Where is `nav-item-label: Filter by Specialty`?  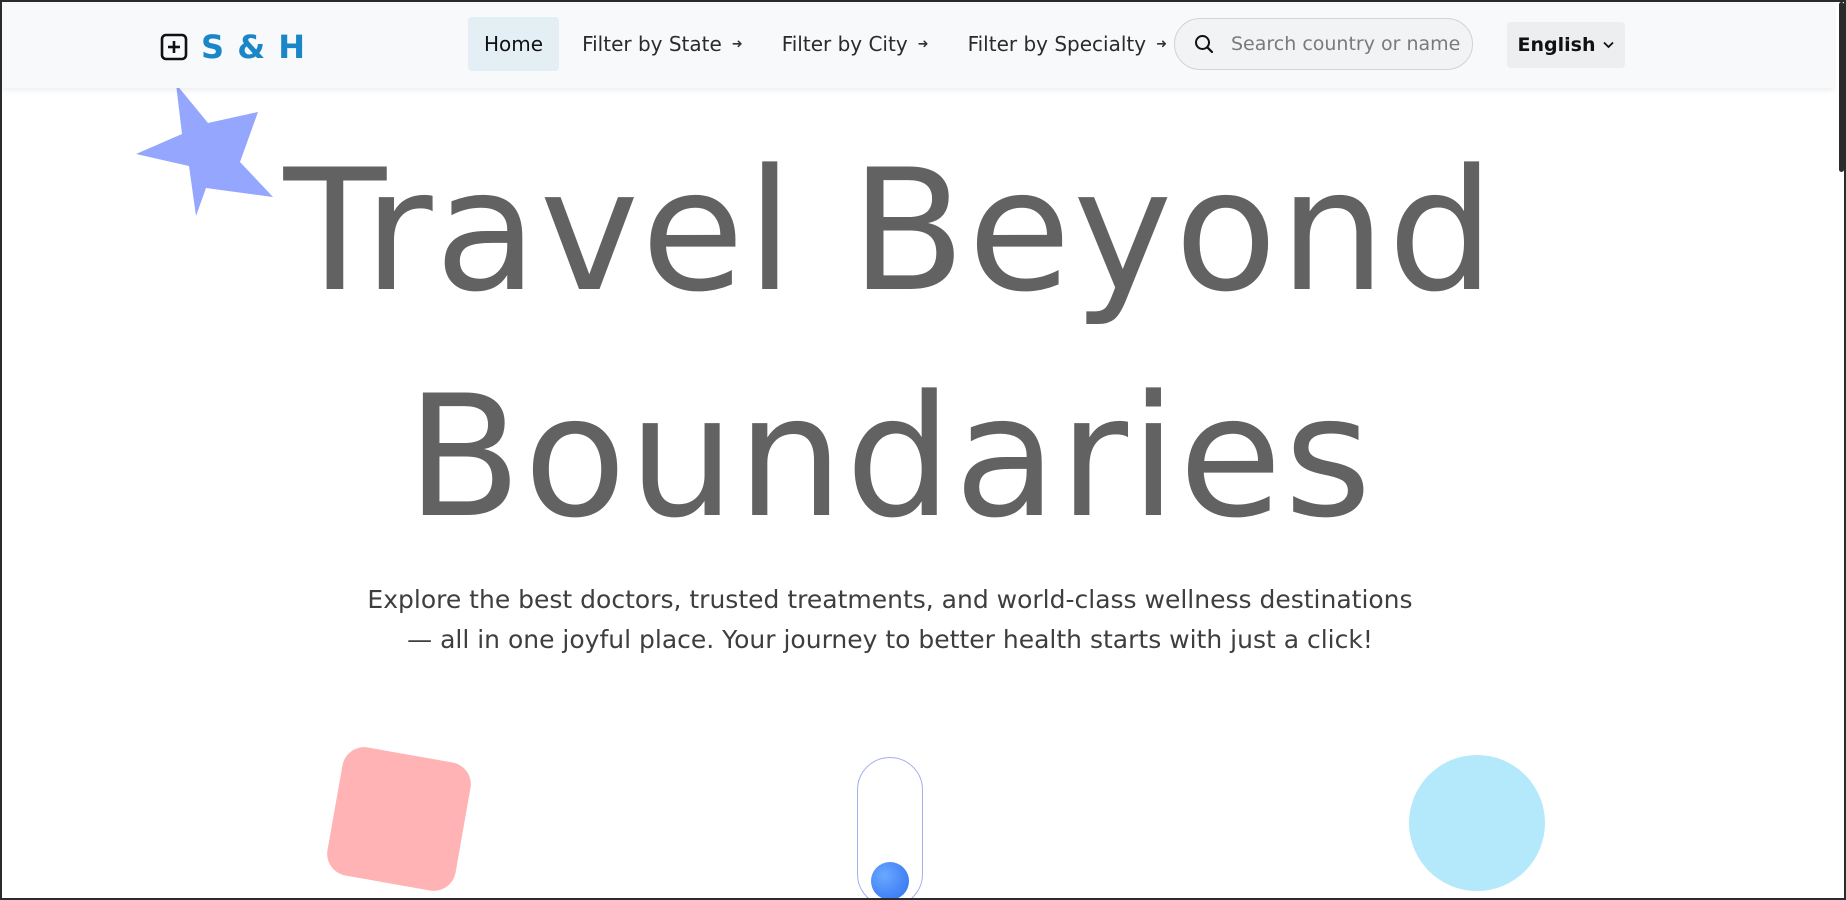 nav-item-label: Filter by Specialty is located at coordinates (1057, 44).